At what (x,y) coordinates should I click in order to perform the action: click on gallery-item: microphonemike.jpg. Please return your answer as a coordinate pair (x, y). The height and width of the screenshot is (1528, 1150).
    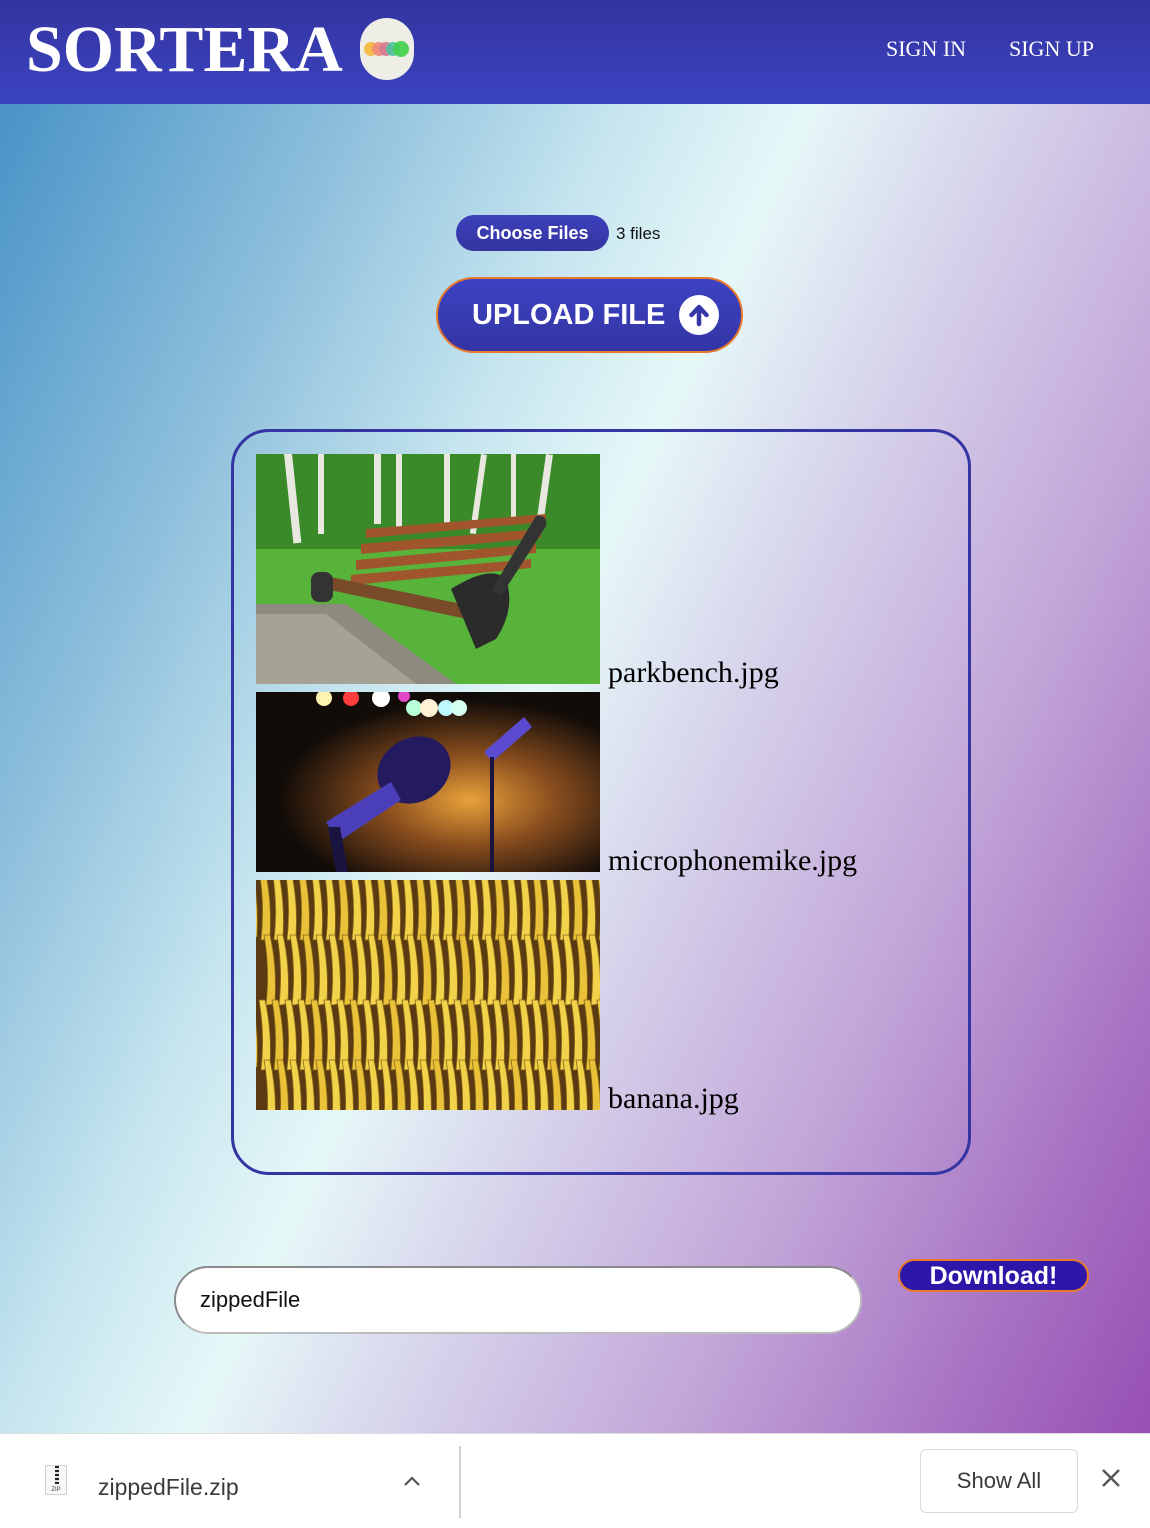
    Looking at the image, I should click on (556, 784).